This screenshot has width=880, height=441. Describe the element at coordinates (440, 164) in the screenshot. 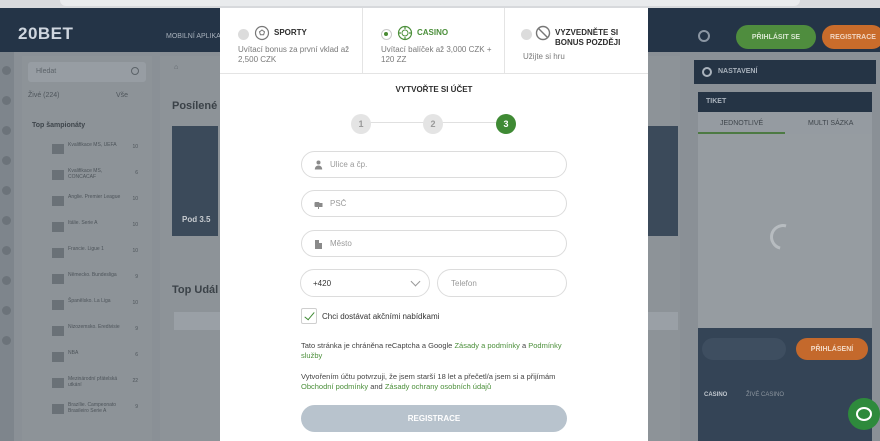

I see `street-input` at that location.